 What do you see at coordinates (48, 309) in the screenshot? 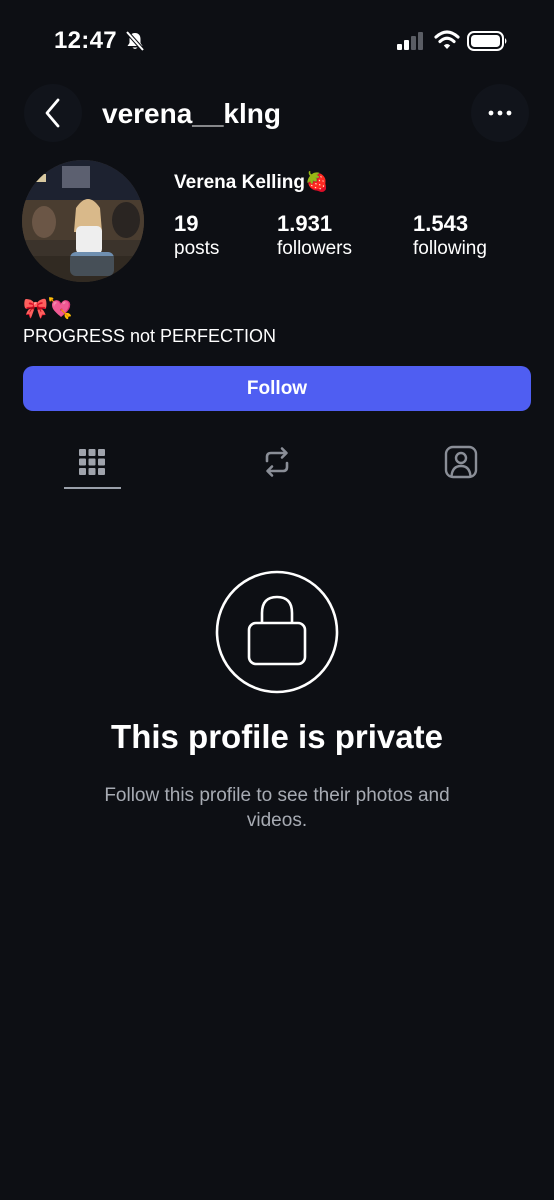
I see `bio-emoji: 🎀💘` at bounding box center [48, 309].